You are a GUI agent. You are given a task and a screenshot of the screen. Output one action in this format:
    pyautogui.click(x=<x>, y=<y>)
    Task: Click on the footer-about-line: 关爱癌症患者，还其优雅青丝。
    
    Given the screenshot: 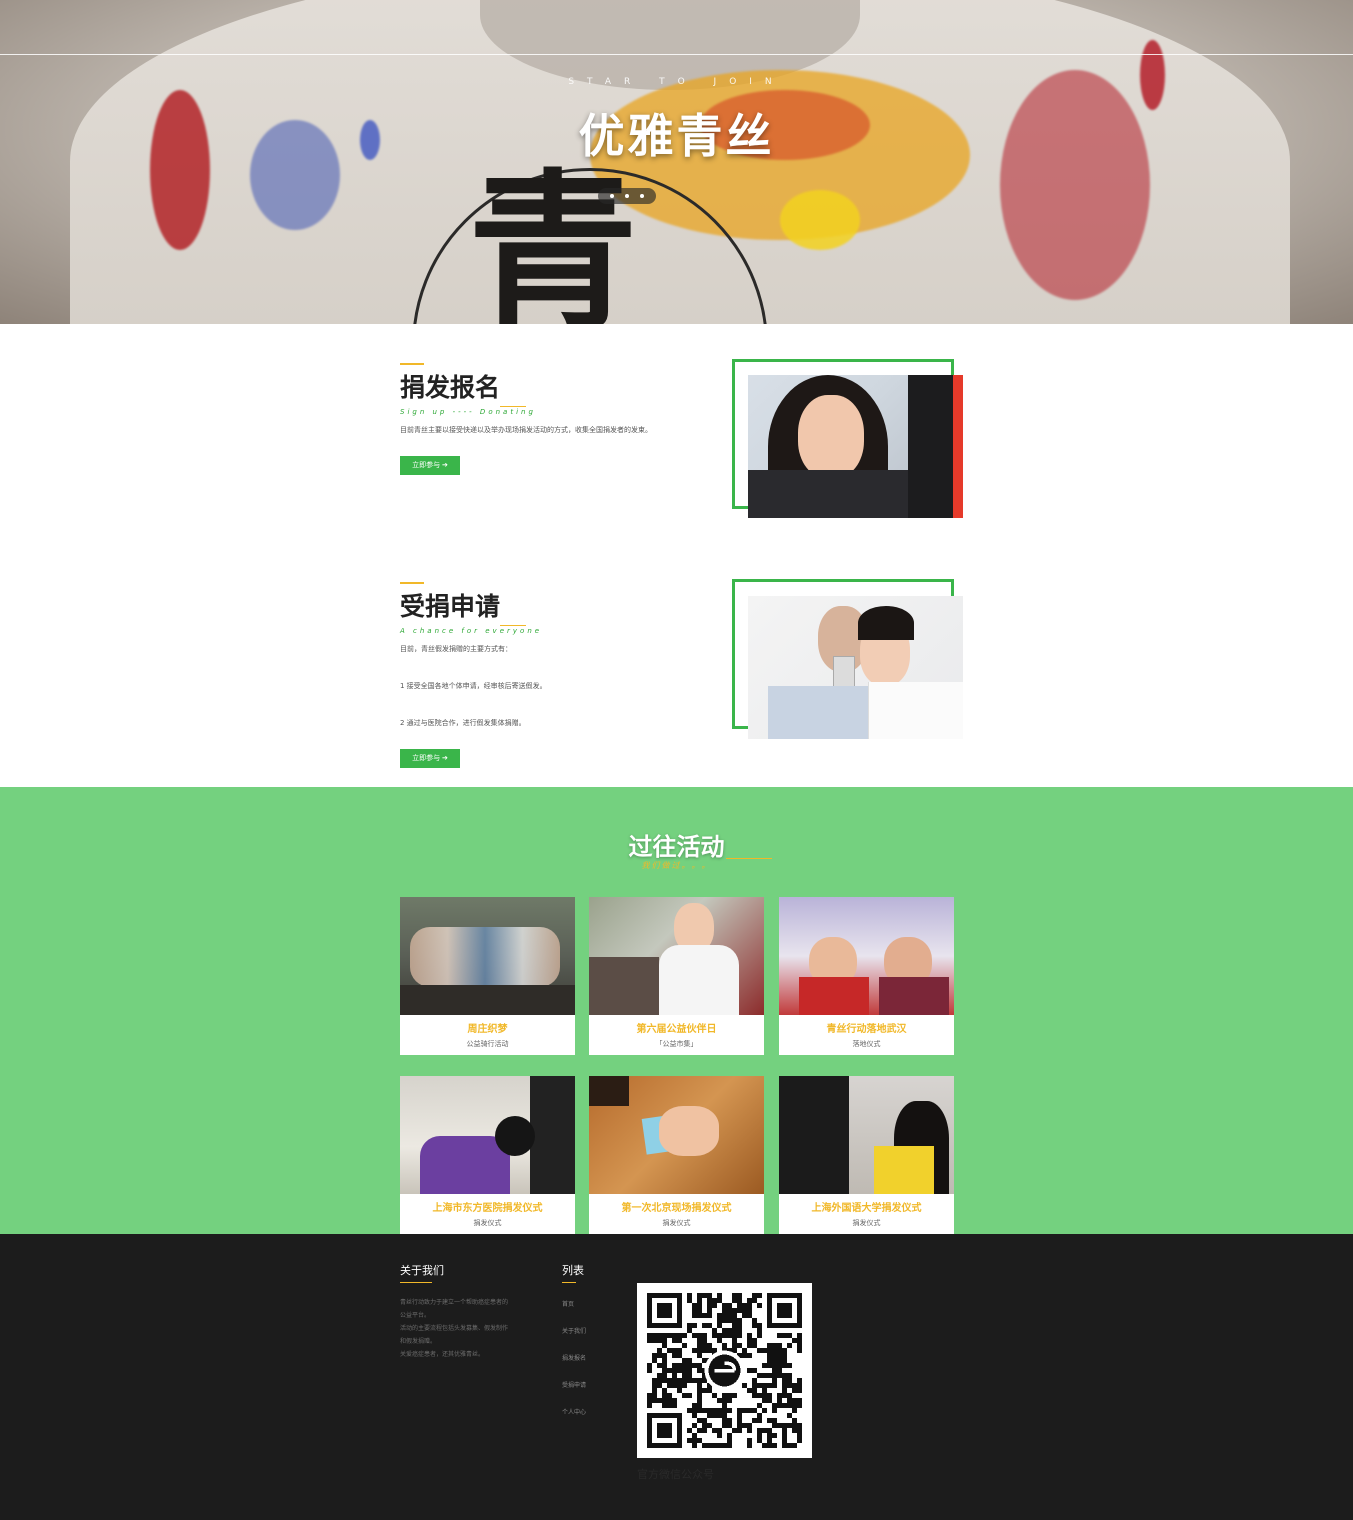 What is the action you would take?
    pyautogui.click(x=442, y=1354)
    